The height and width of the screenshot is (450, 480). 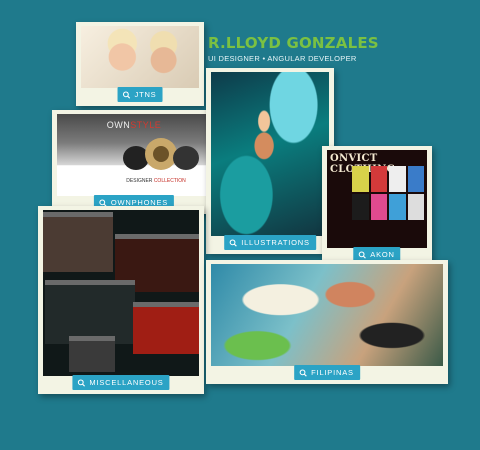 I want to click on portfolio-label-text: FILIPINAS, so click(x=332, y=372).